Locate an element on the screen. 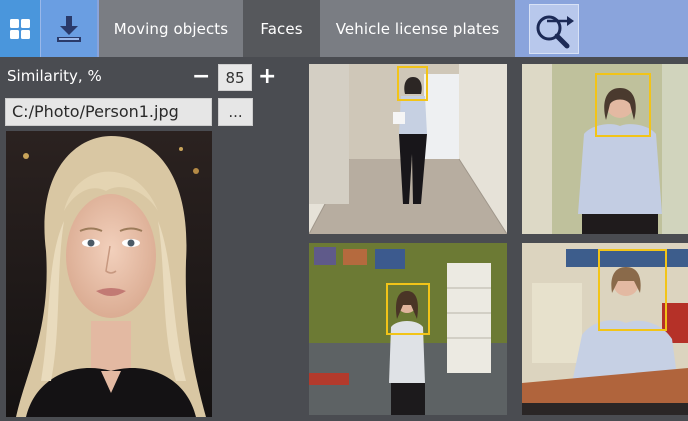 Image resolution: width=688 pixels, height=421 pixels. search-button is located at coordinates (554, 29).